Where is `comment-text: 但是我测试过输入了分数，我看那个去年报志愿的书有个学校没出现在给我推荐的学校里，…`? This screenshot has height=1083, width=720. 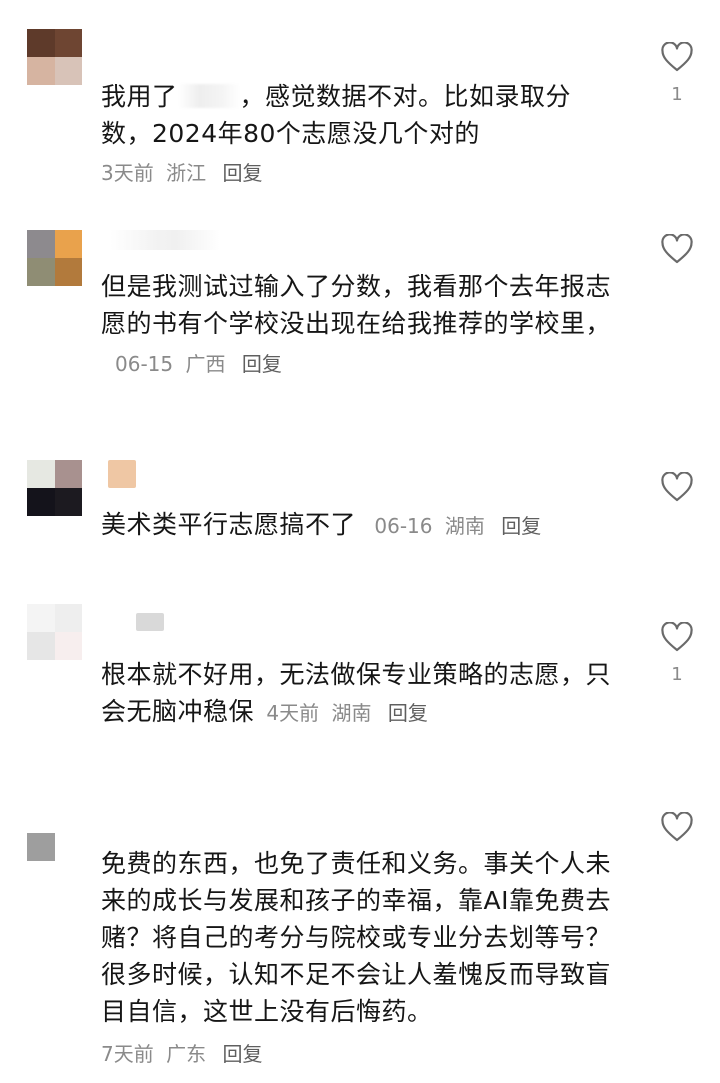
comment-text: 但是我测试过输入了分数，我看那个去年报志愿的书有个学校没出现在给我推荐的学校里，… is located at coordinates (361, 325).